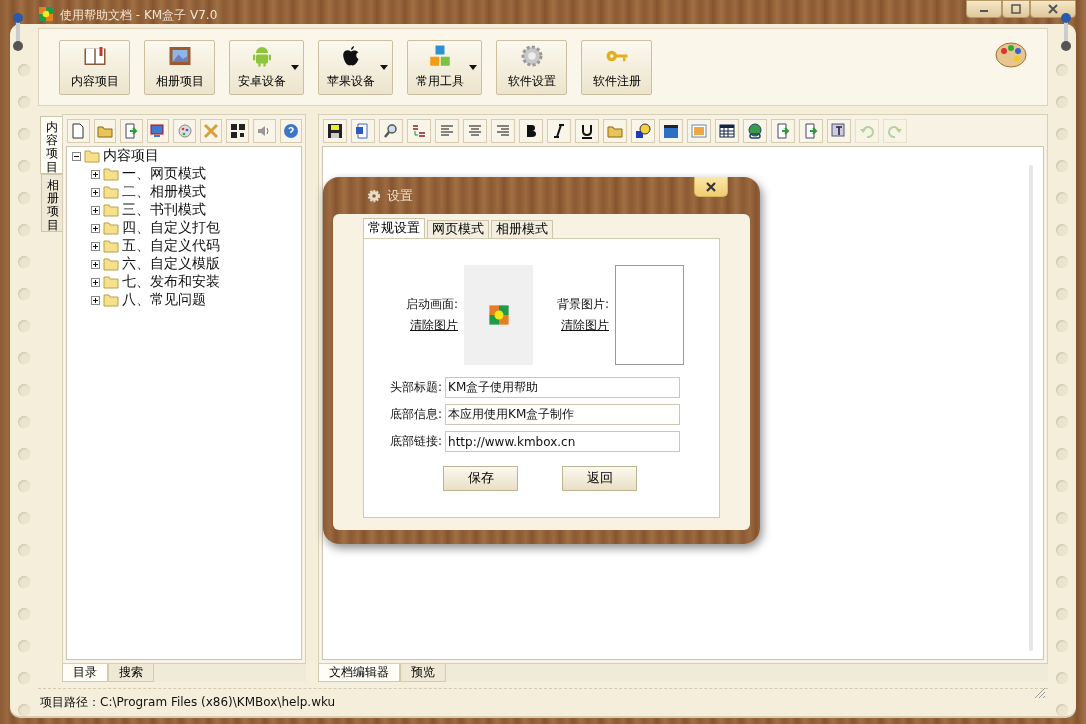  Describe the element at coordinates (582, 304) in the screenshot. I see `background-label: 背景图片:` at that location.